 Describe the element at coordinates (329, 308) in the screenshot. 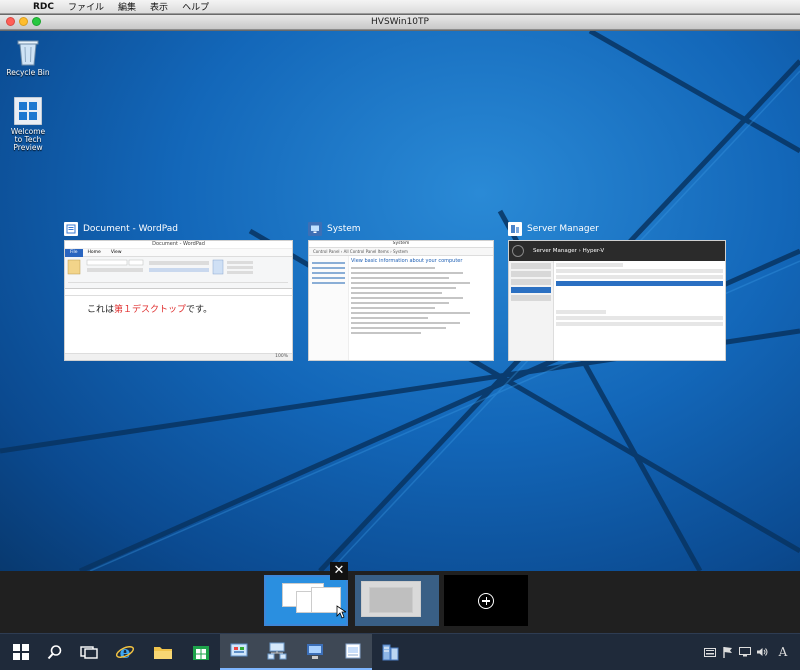

I see `system-sidebar` at that location.